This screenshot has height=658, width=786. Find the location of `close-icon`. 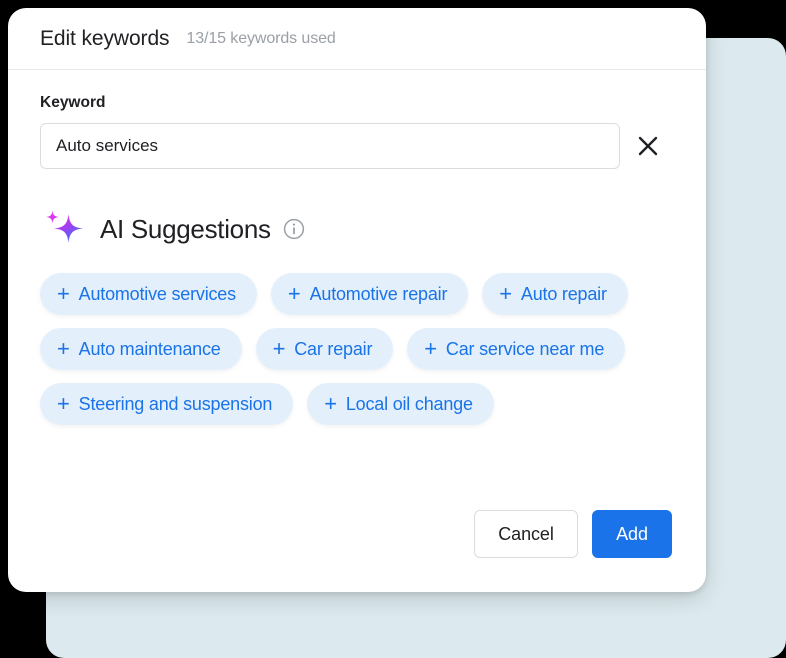

close-icon is located at coordinates (648, 146).